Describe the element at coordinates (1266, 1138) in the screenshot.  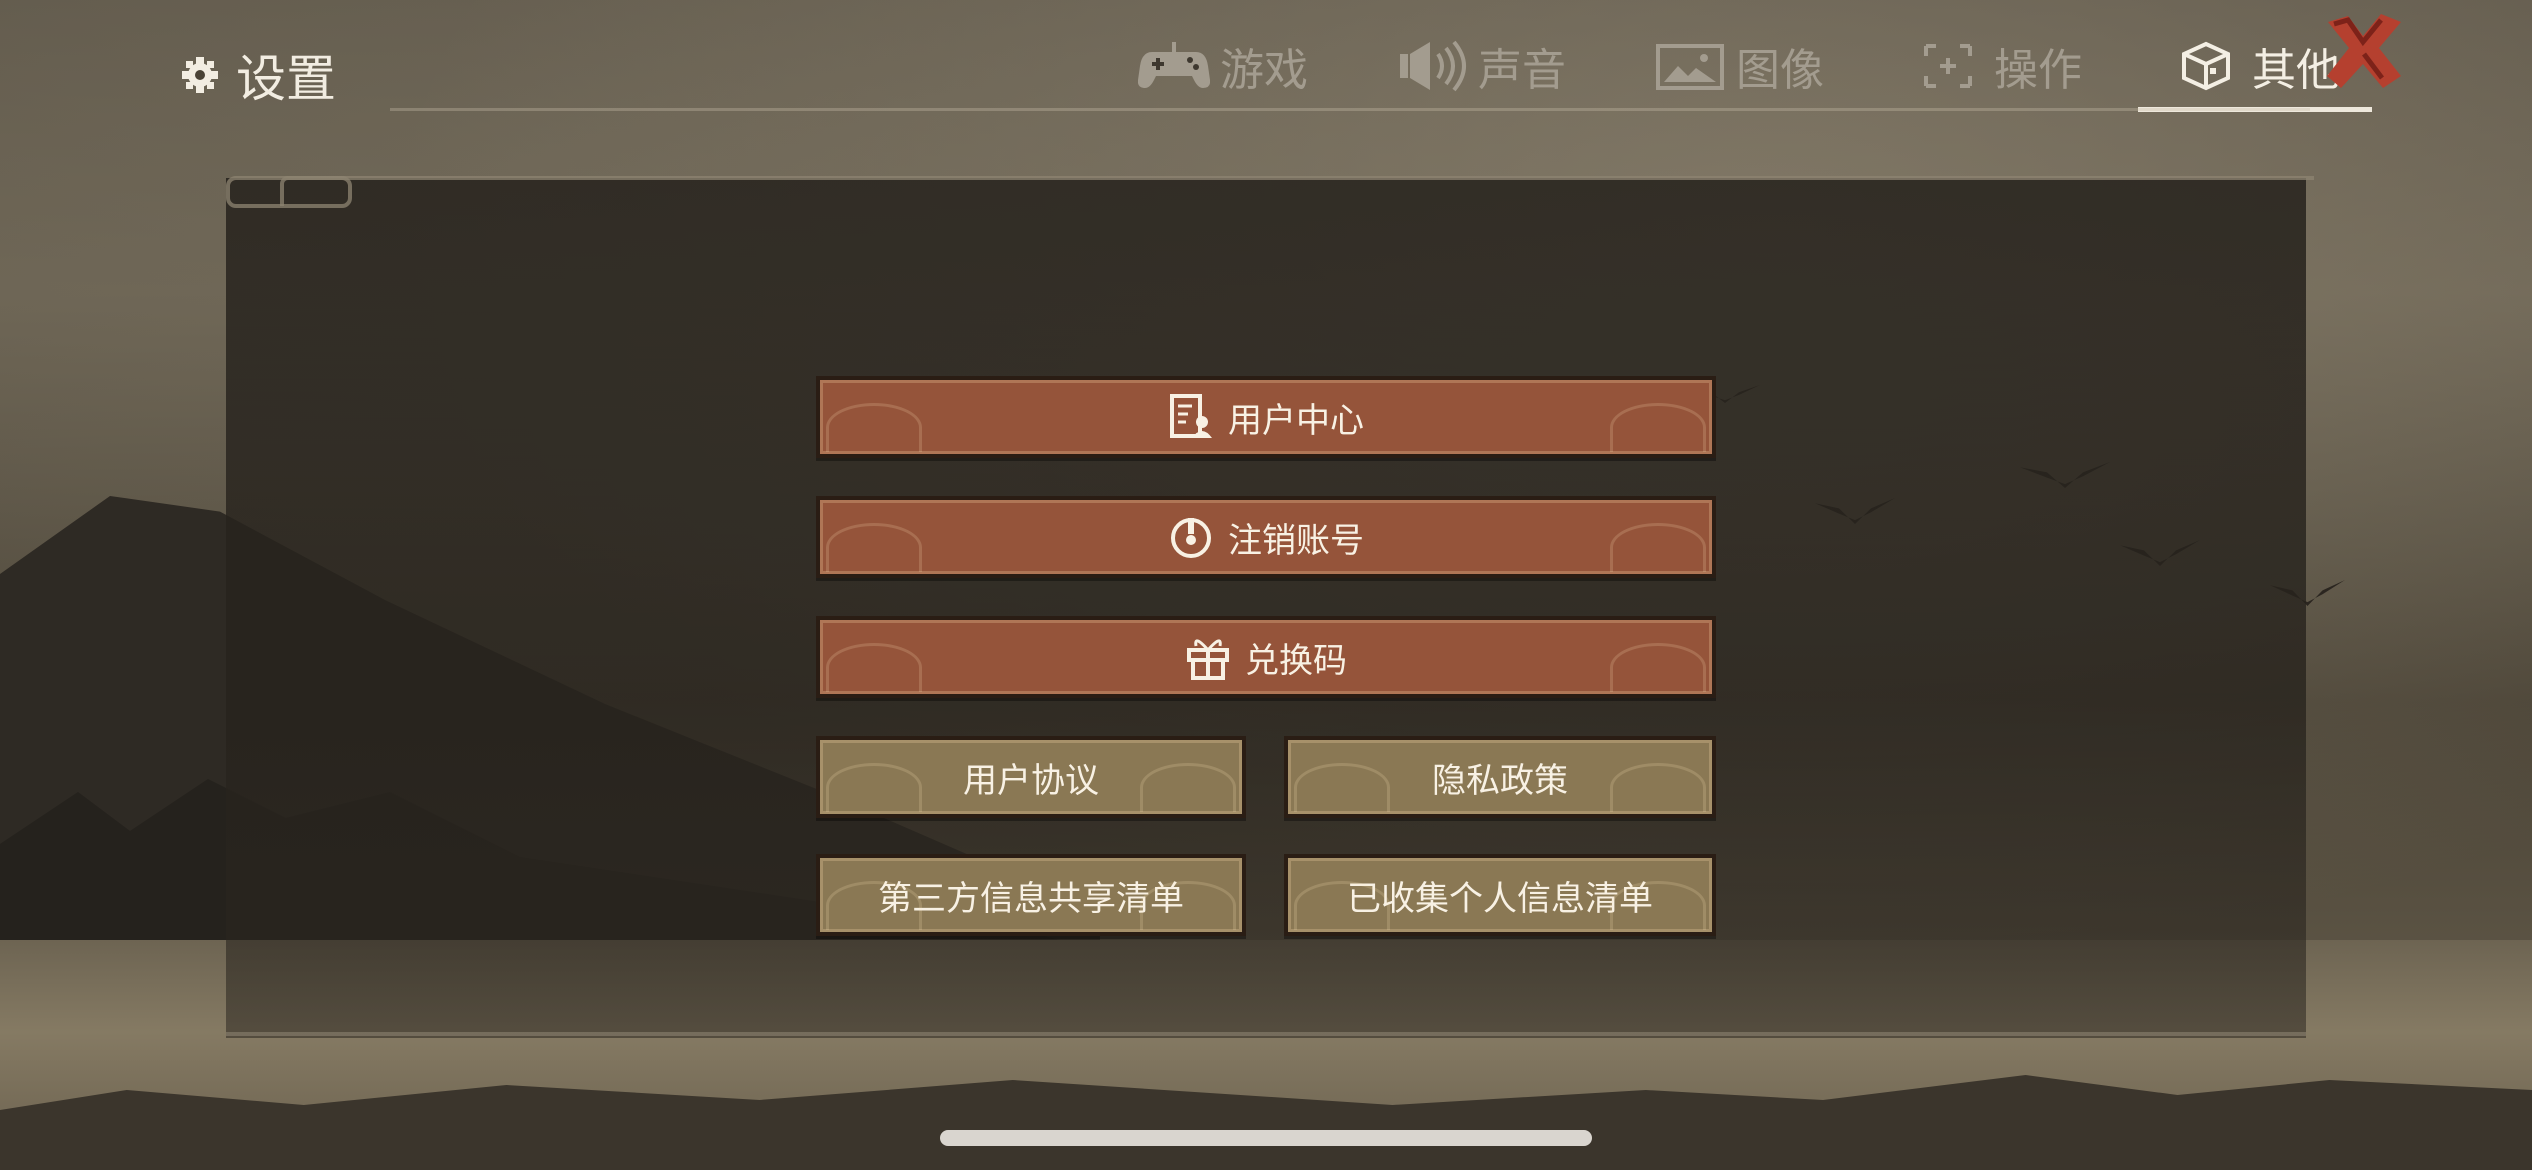
I see `home-indicator` at that location.